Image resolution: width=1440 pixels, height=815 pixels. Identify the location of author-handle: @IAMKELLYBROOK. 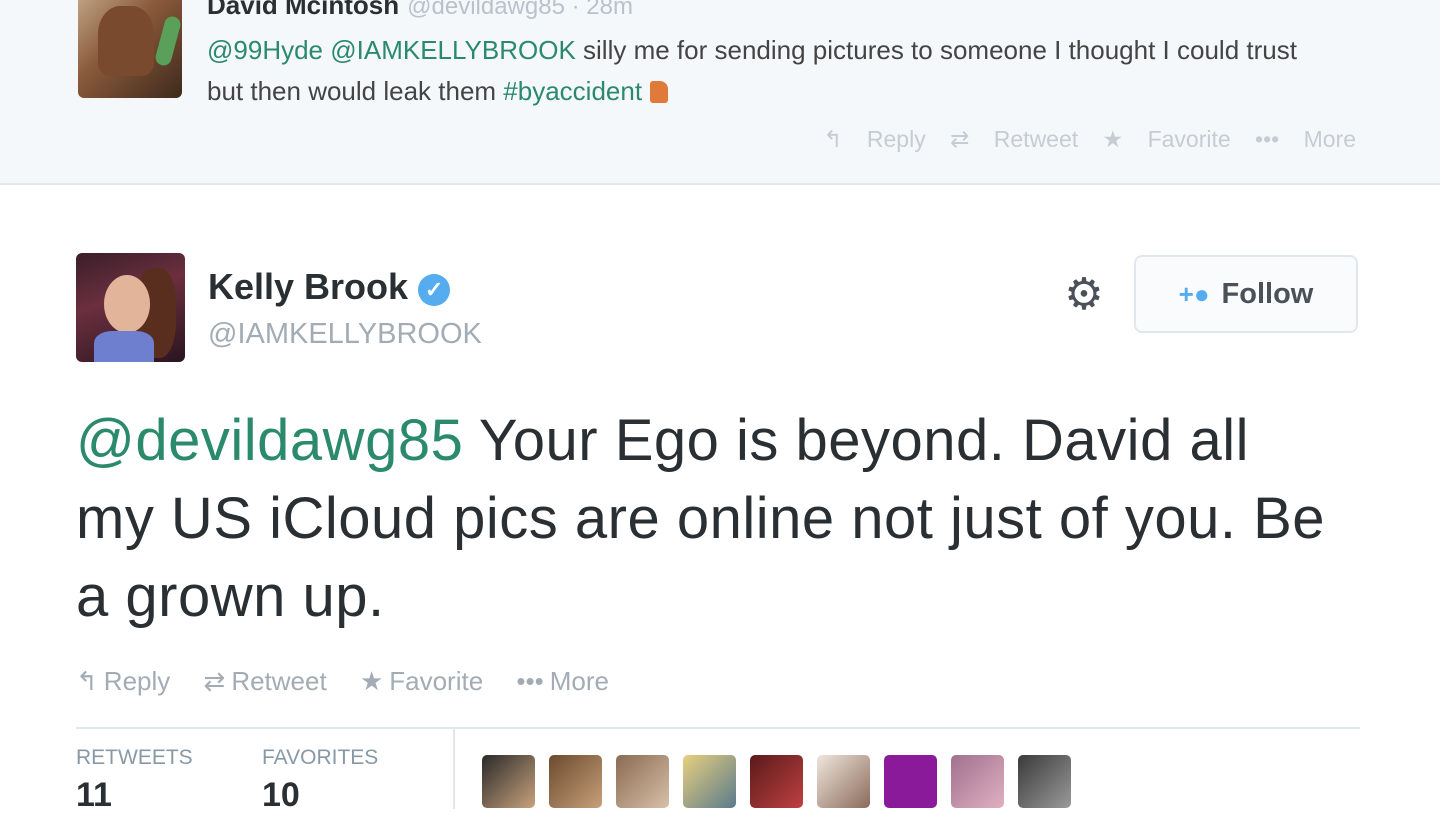
(345, 334).